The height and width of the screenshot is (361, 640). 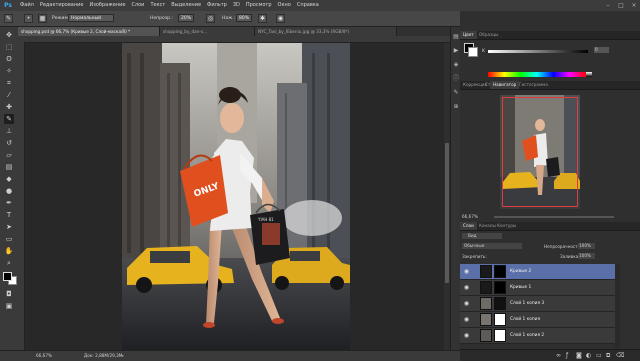 I want to click on layers-scrollbar, so click(x=617, y=306).